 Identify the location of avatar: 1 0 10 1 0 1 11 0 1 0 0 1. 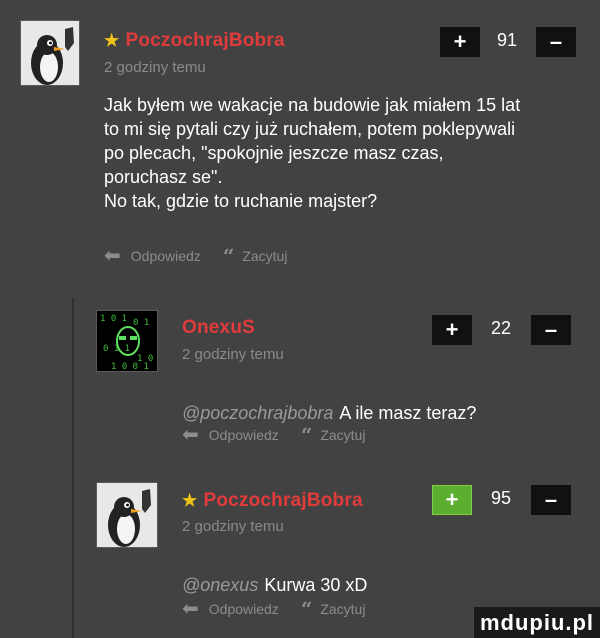
(127, 341).